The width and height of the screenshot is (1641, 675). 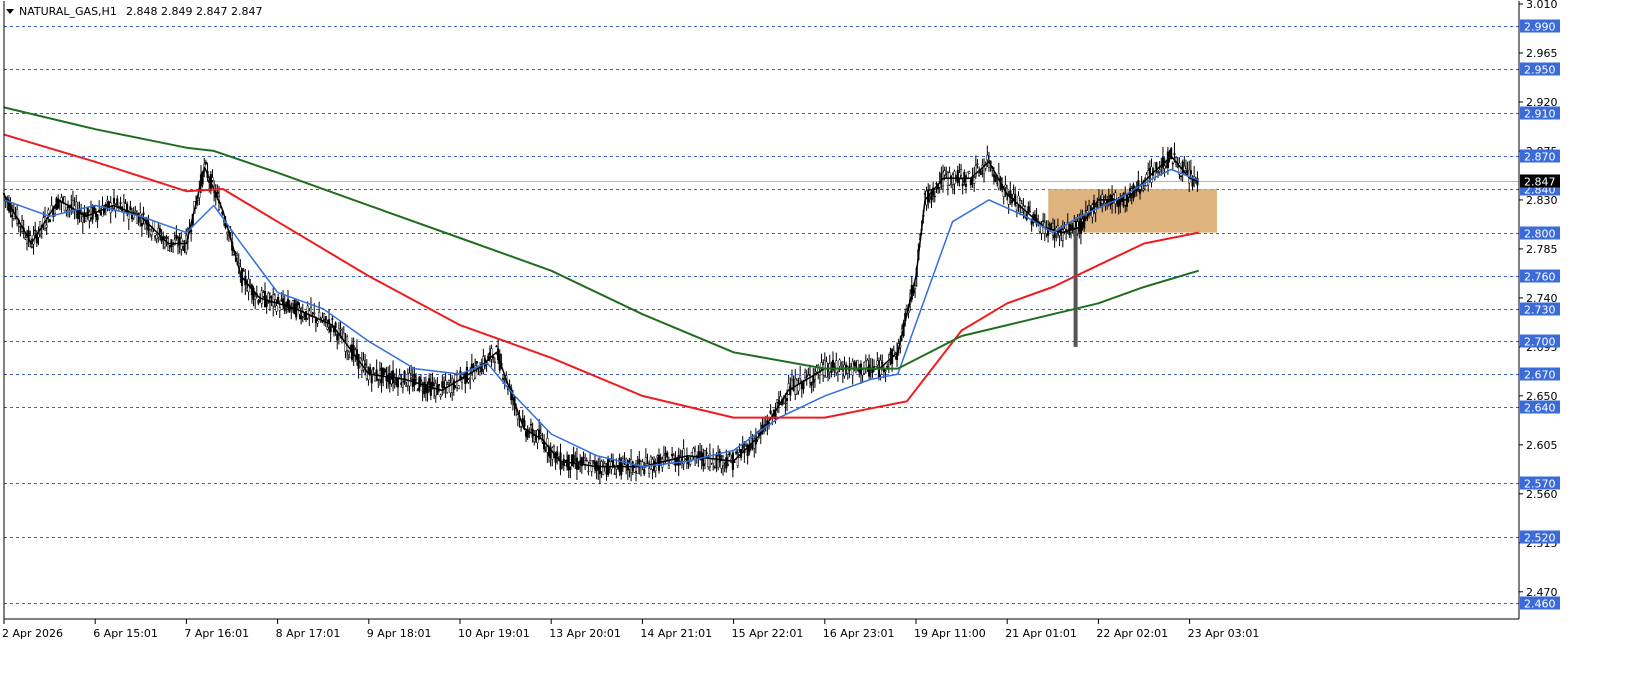 I want to click on x-tick-label: 8 Apr 17:01, so click(x=308, y=633).